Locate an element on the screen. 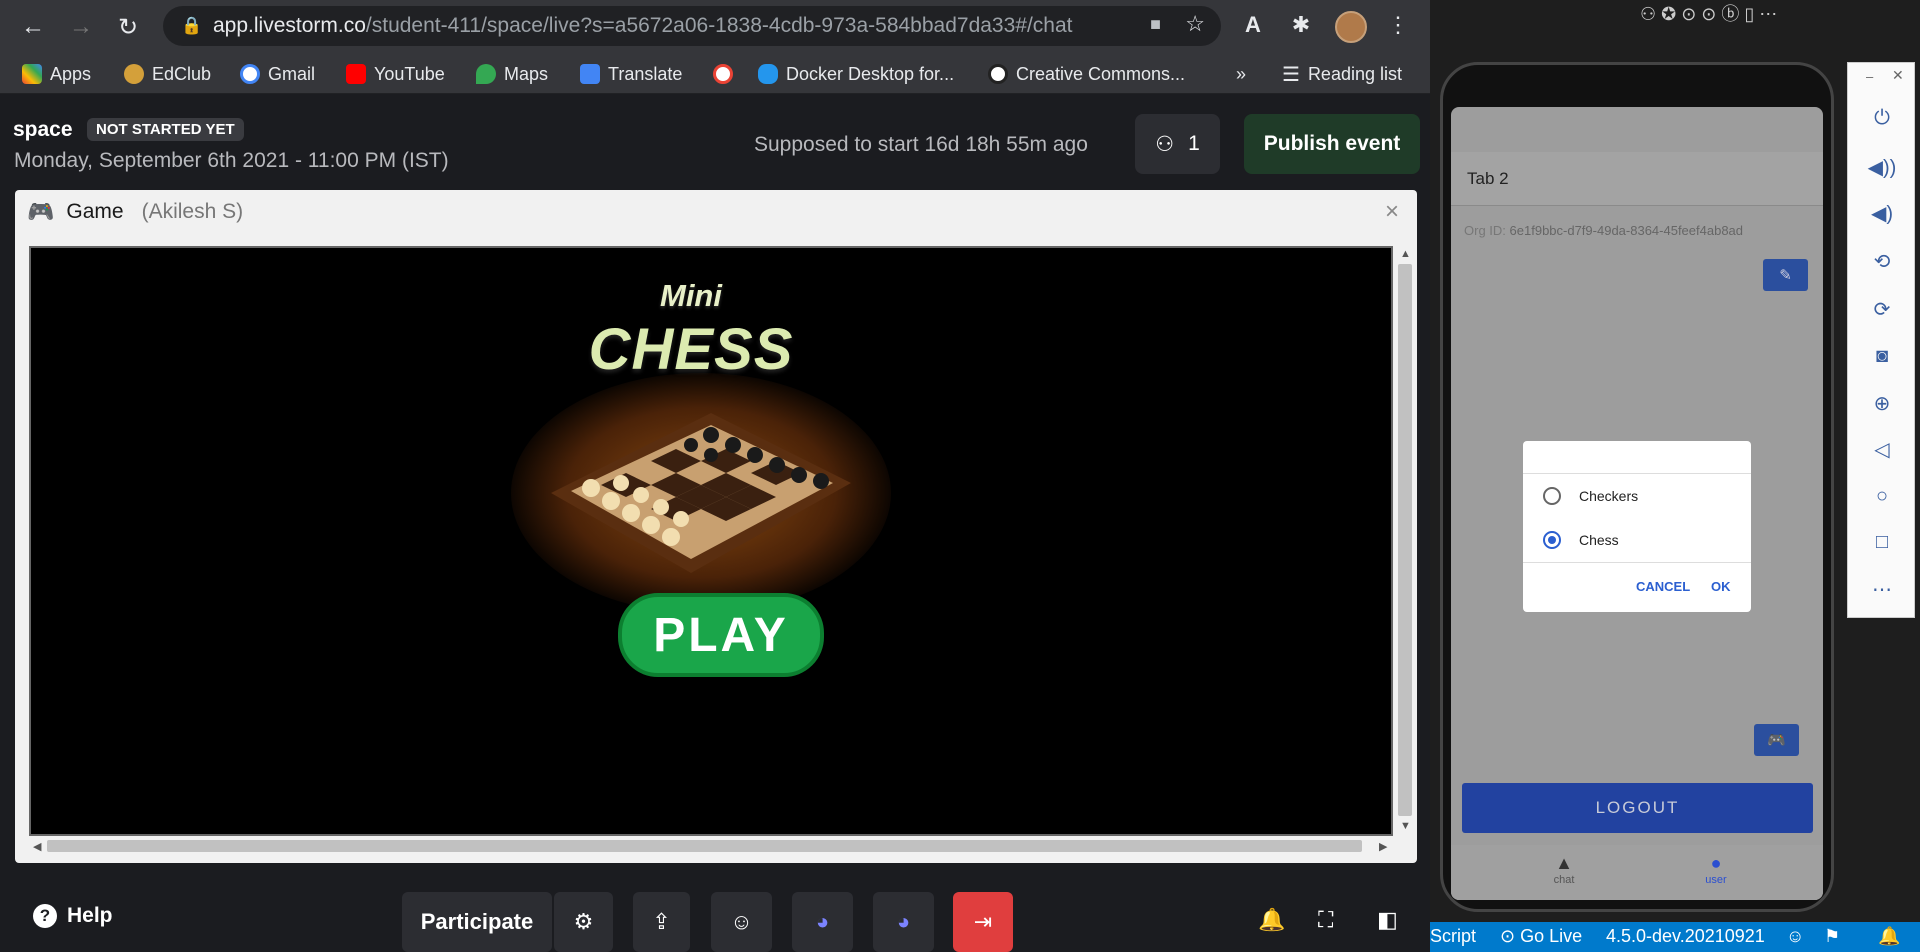 The width and height of the screenshot is (1920, 952). volume-up-icon: ◀)) is located at coordinates (1882, 167).